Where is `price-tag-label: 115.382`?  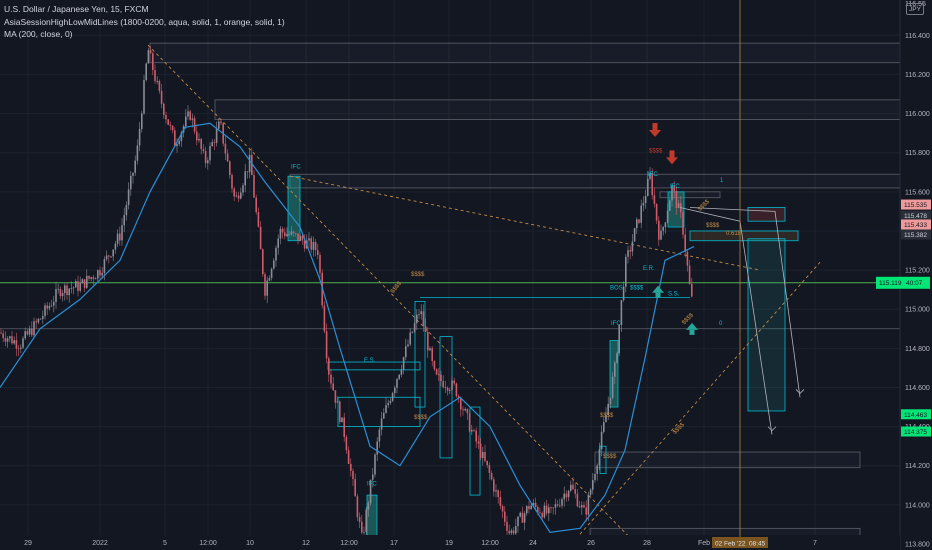 price-tag-label: 115.382 is located at coordinates (915, 235).